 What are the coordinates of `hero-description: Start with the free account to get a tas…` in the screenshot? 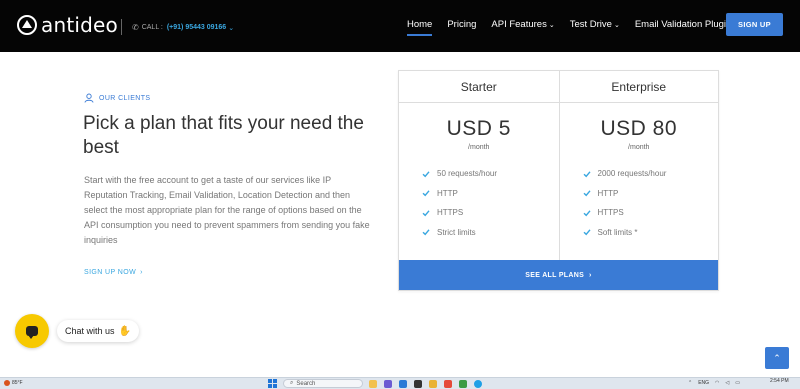 It's located at (227, 210).